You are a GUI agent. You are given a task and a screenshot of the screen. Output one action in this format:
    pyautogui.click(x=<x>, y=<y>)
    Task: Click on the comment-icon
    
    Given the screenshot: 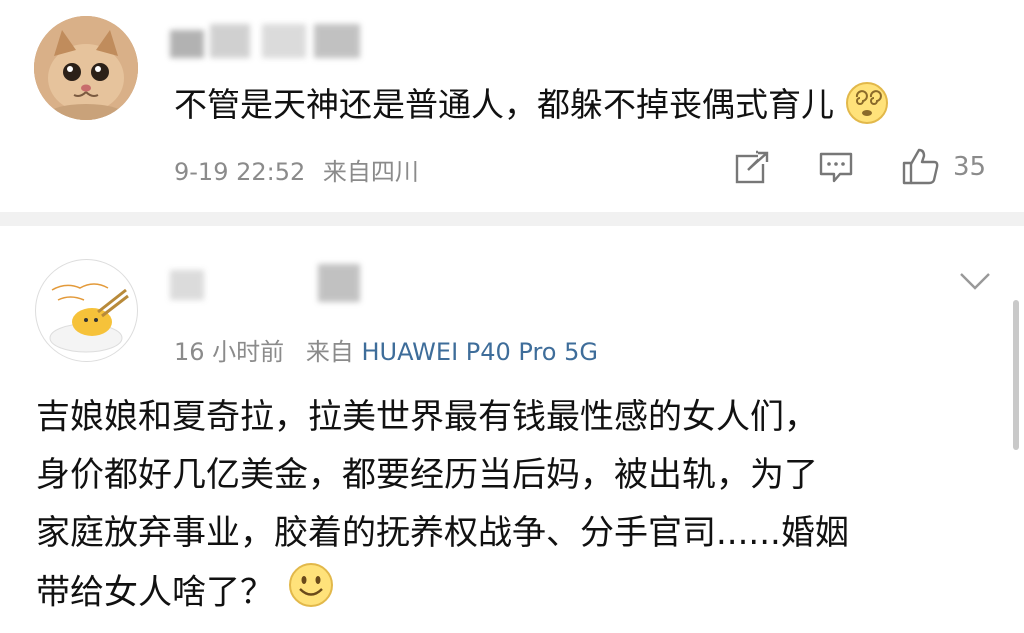 What is the action you would take?
    pyautogui.click(x=836, y=169)
    